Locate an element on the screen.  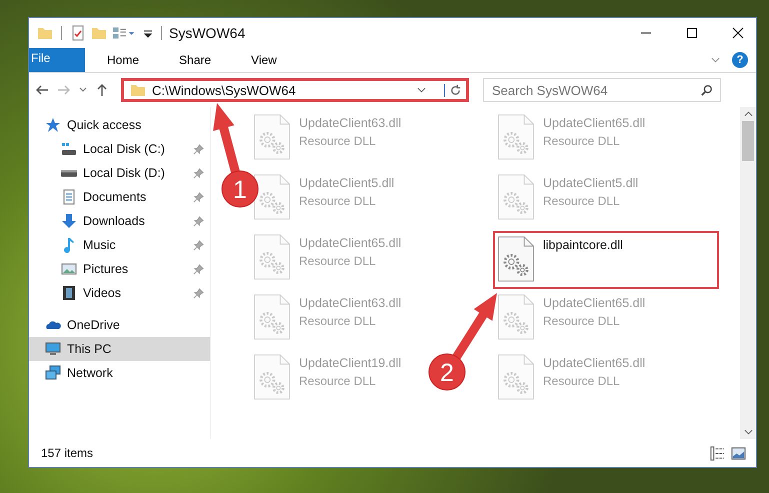
file-item: libpaintcore.dll is located at coordinates (606, 260).